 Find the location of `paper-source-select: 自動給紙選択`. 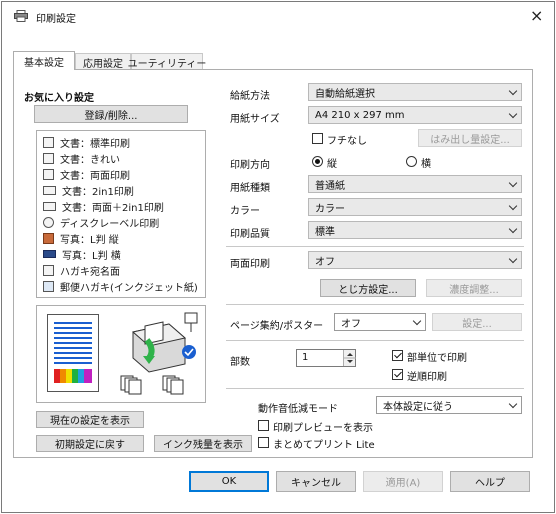

paper-source-select: 自動給紙選択 is located at coordinates (415, 92).